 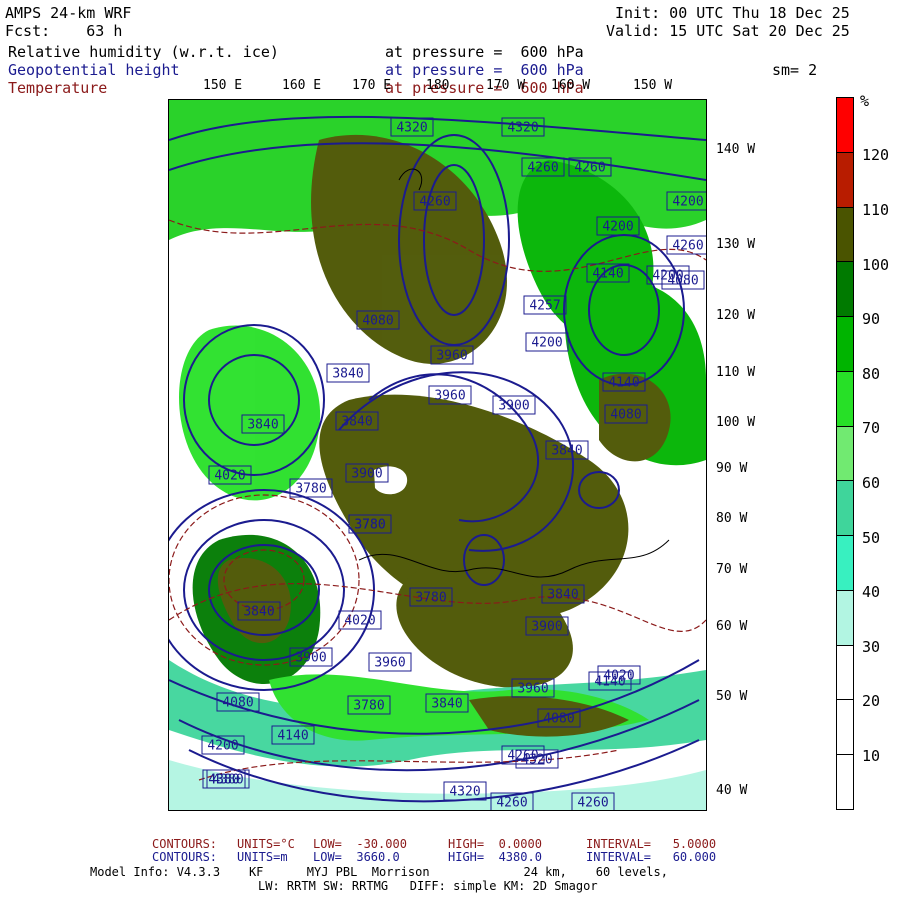 What do you see at coordinates (871, 592) in the screenshot?
I see `colorbar-tick: 40` at bounding box center [871, 592].